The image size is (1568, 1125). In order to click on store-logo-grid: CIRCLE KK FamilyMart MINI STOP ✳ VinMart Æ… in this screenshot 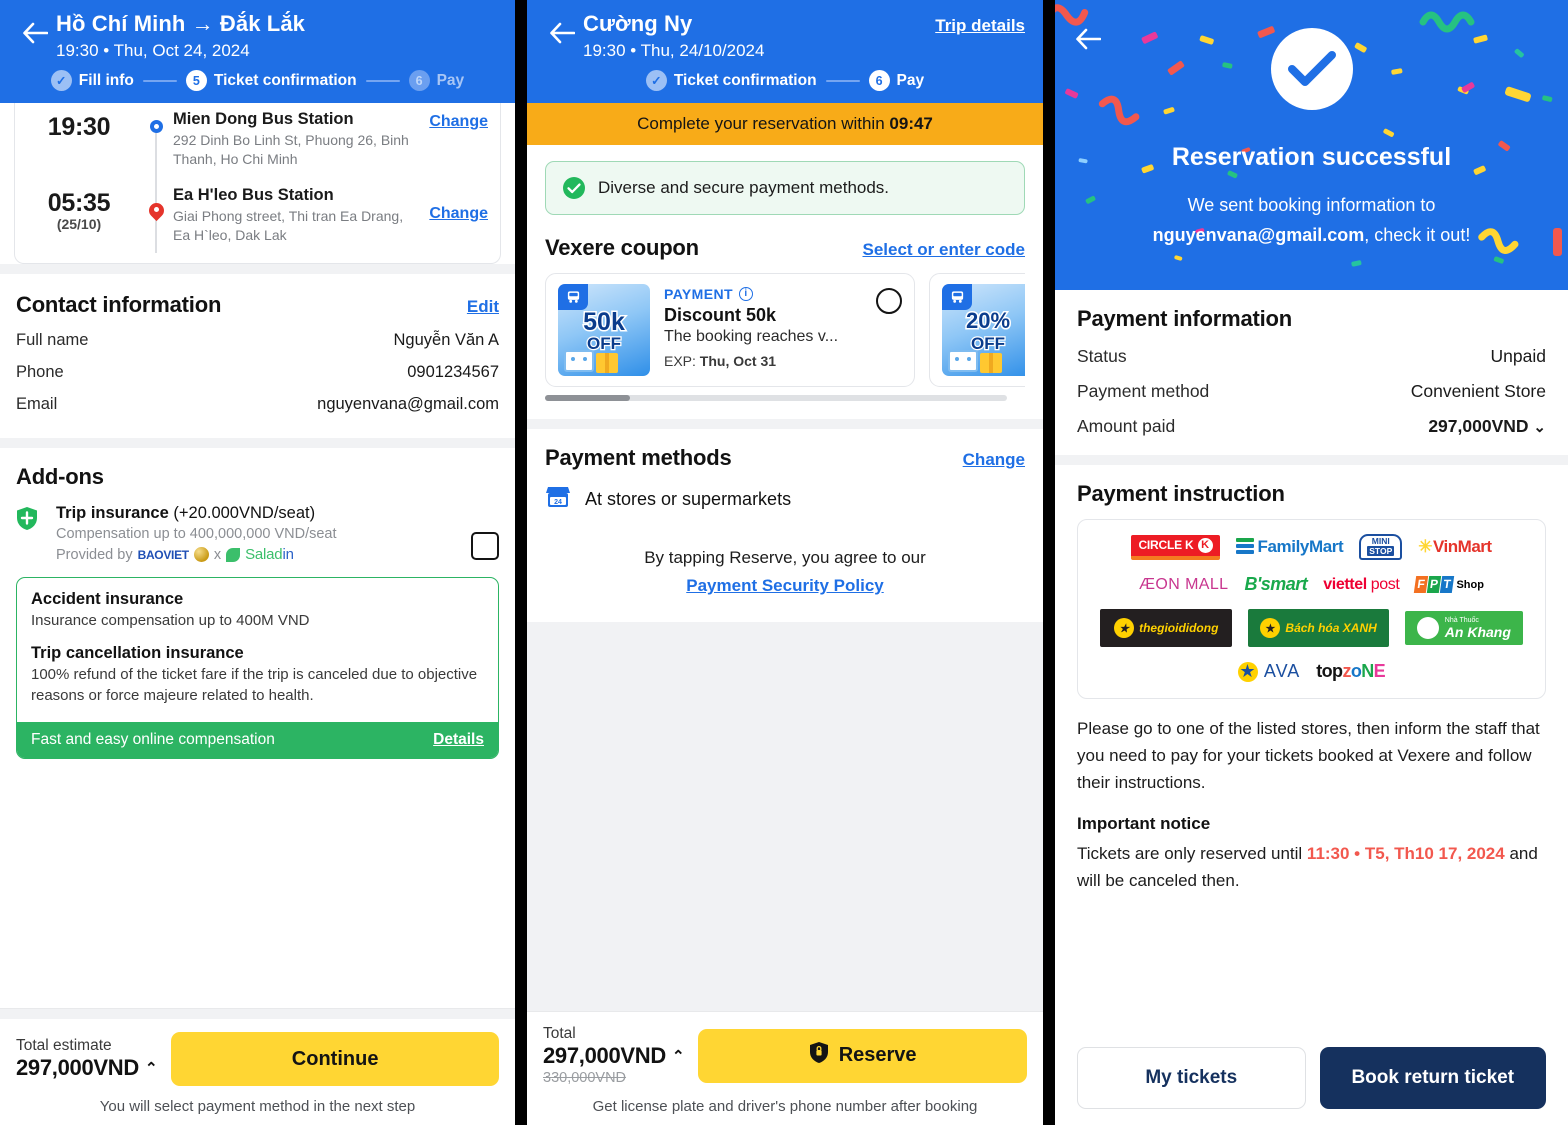, I will do `click(1311, 609)`.